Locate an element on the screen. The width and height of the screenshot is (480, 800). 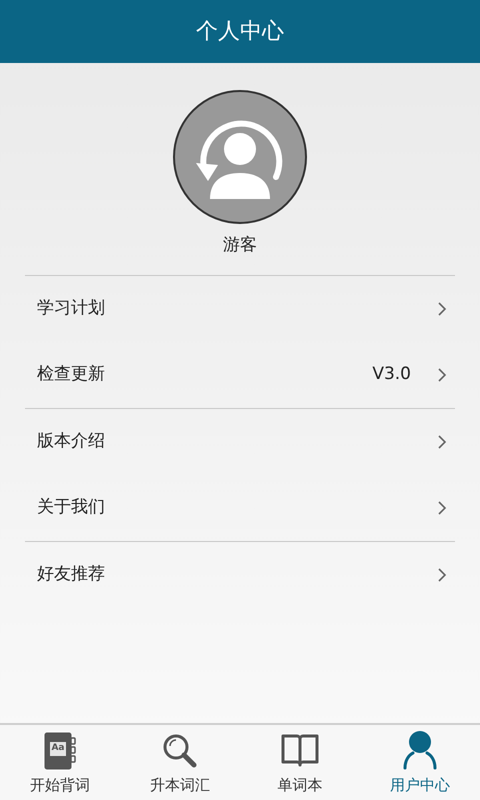
menu-item: 关于我们 is located at coordinates (240, 507).